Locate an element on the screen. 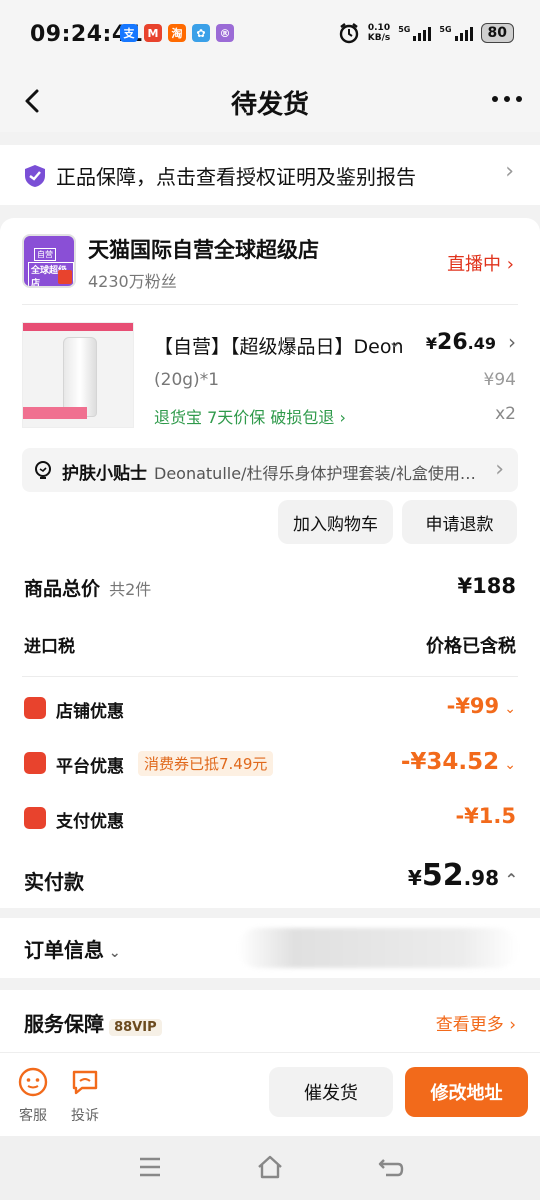 The image size is (540, 1200). tax-value: 价格已含税 is located at coordinates (471, 646).